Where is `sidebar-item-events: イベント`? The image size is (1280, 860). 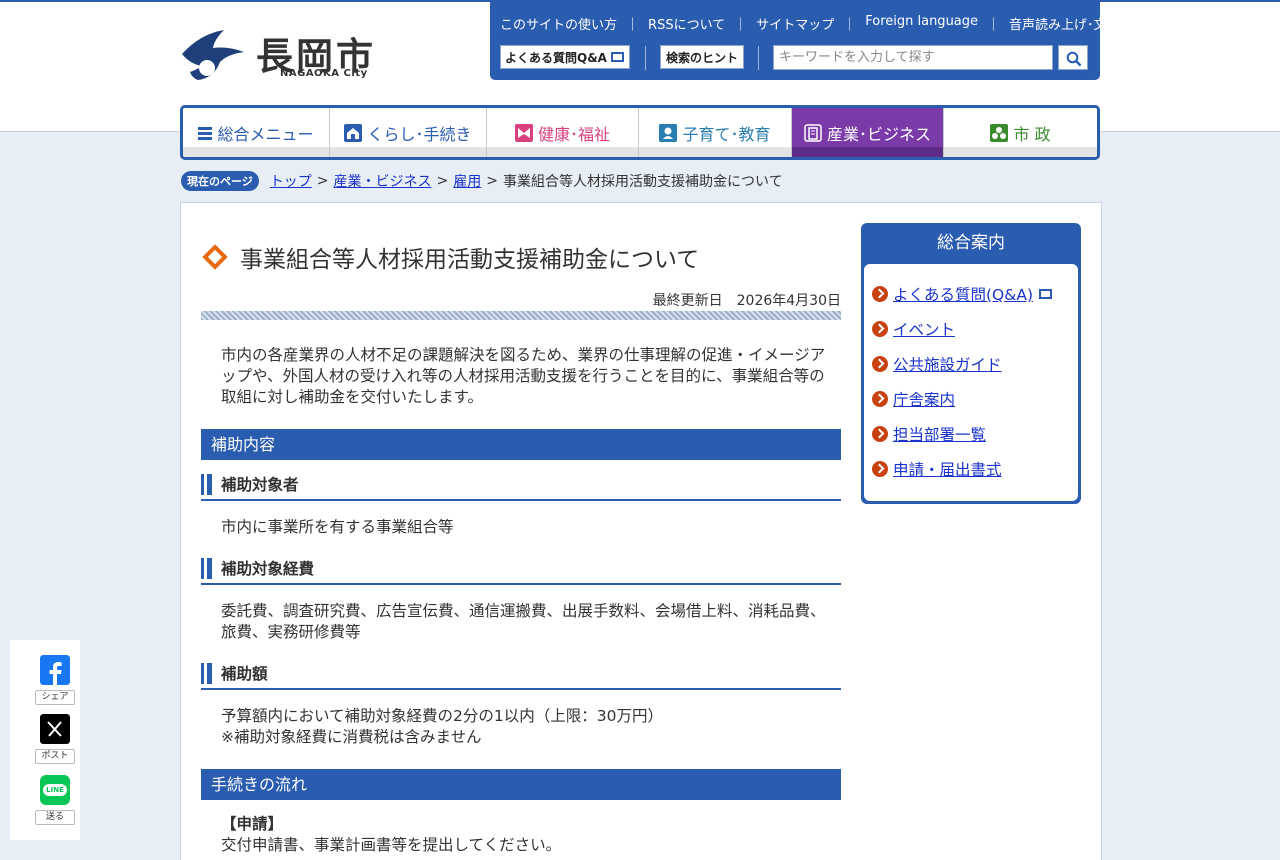 sidebar-item-events: イベント is located at coordinates (913, 329).